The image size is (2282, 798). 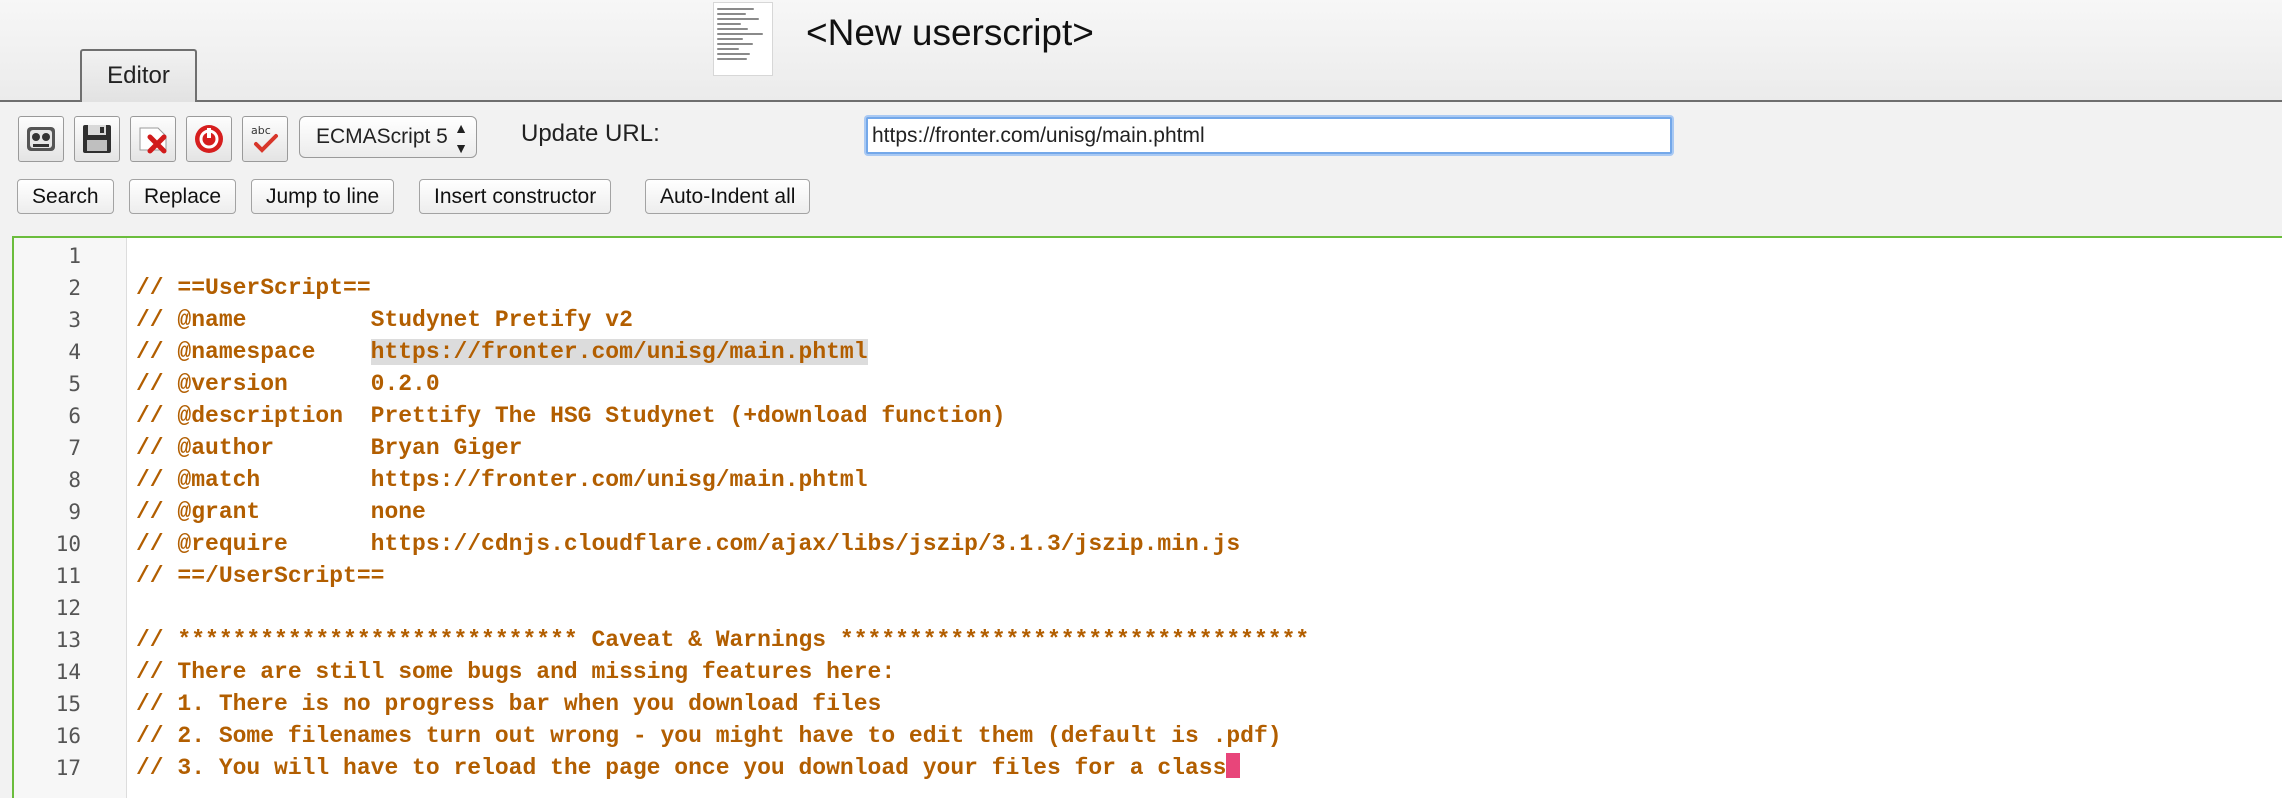 I want to click on select-arrows-icon: ▲ ▼, so click(x=461, y=138).